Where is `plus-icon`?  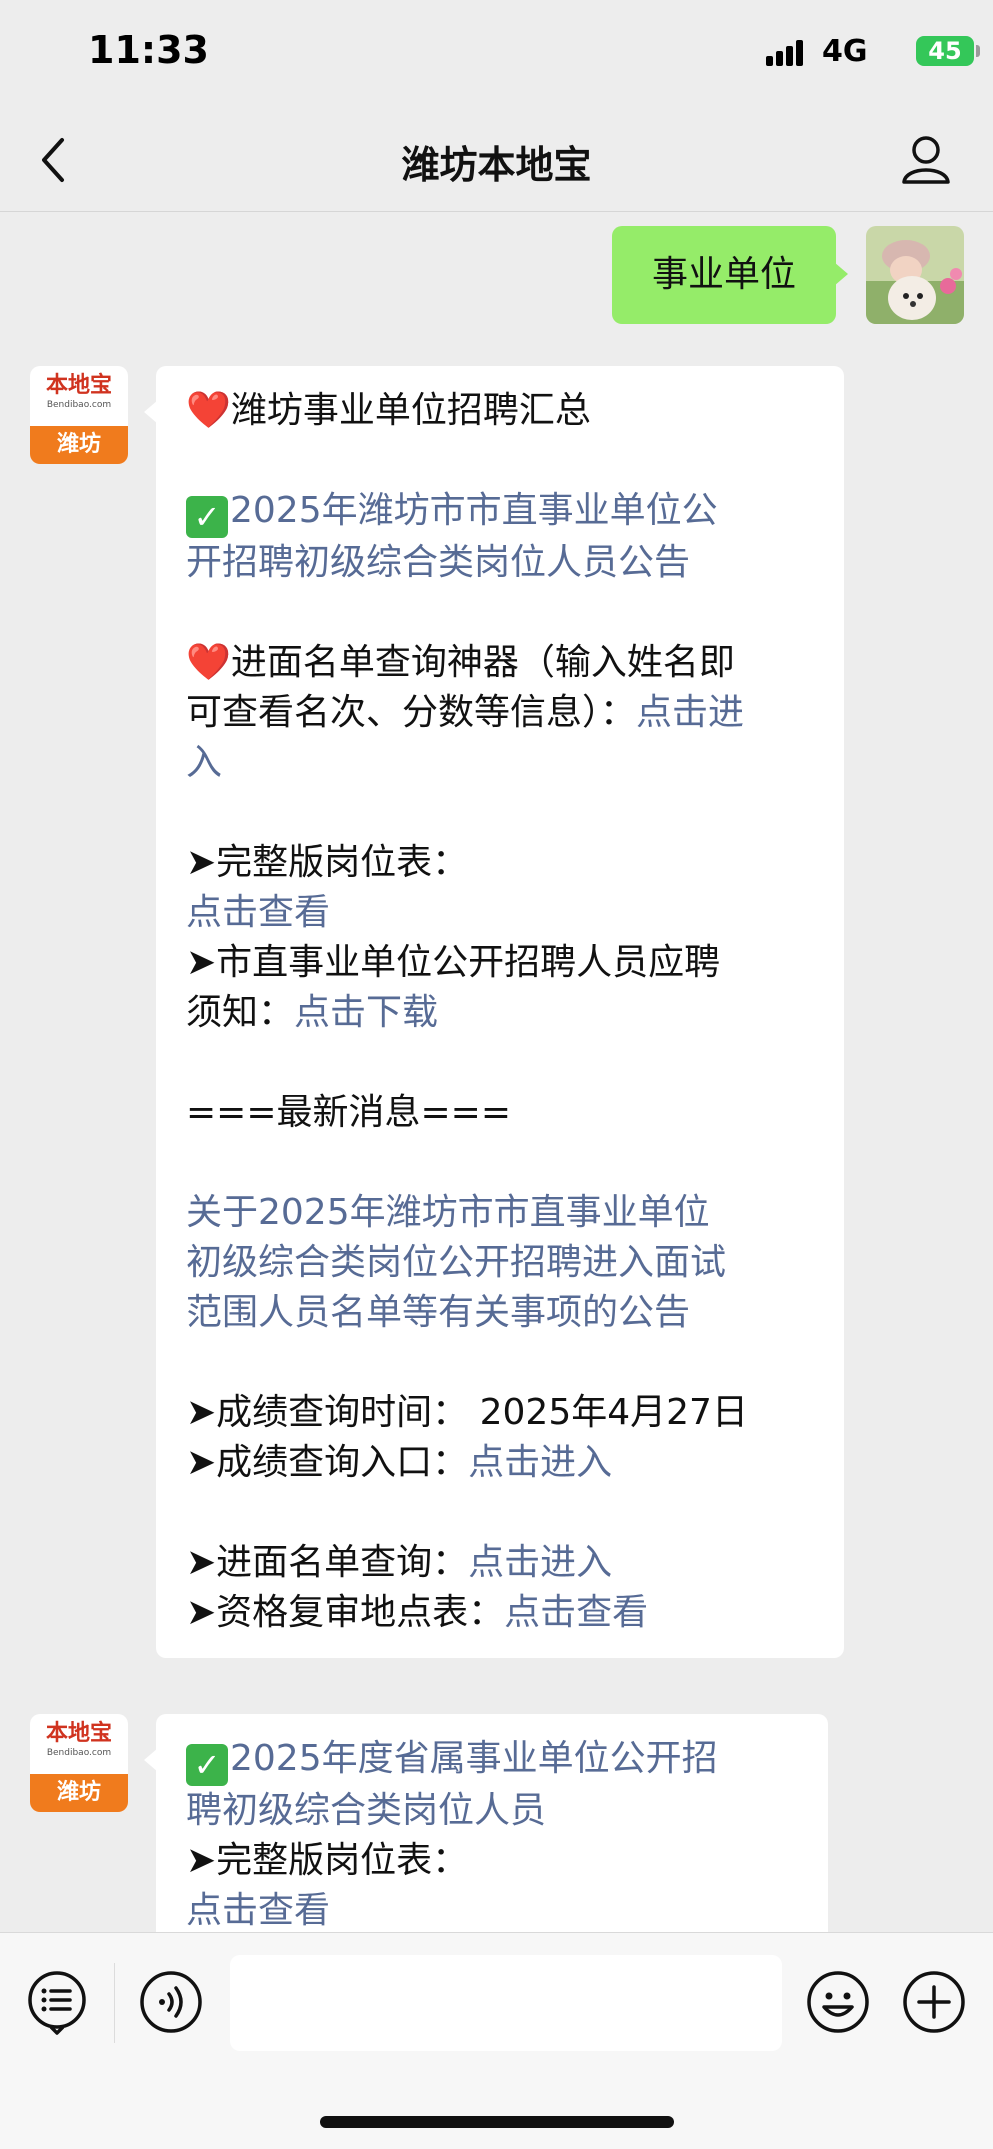
plus-icon is located at coordinates (934, 2002).